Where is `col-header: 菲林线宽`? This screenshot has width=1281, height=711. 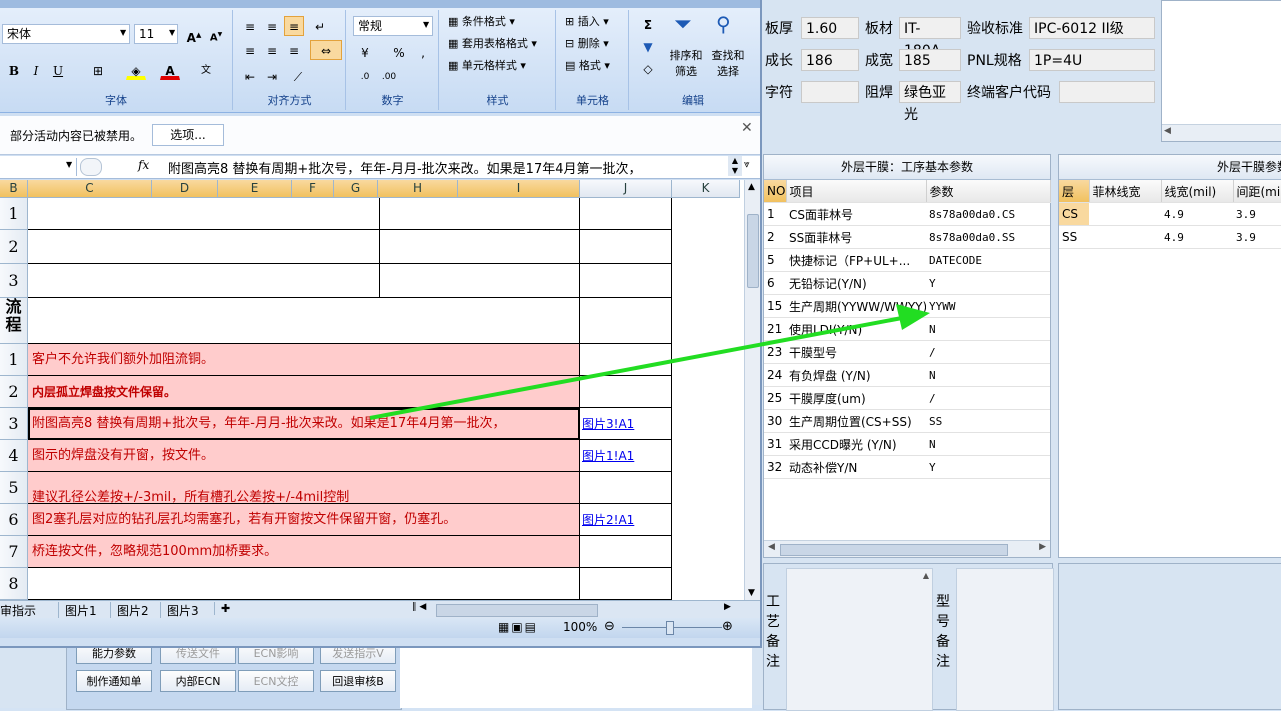
col-header: 菲林线宽 is located at coordinates (1125, 191).